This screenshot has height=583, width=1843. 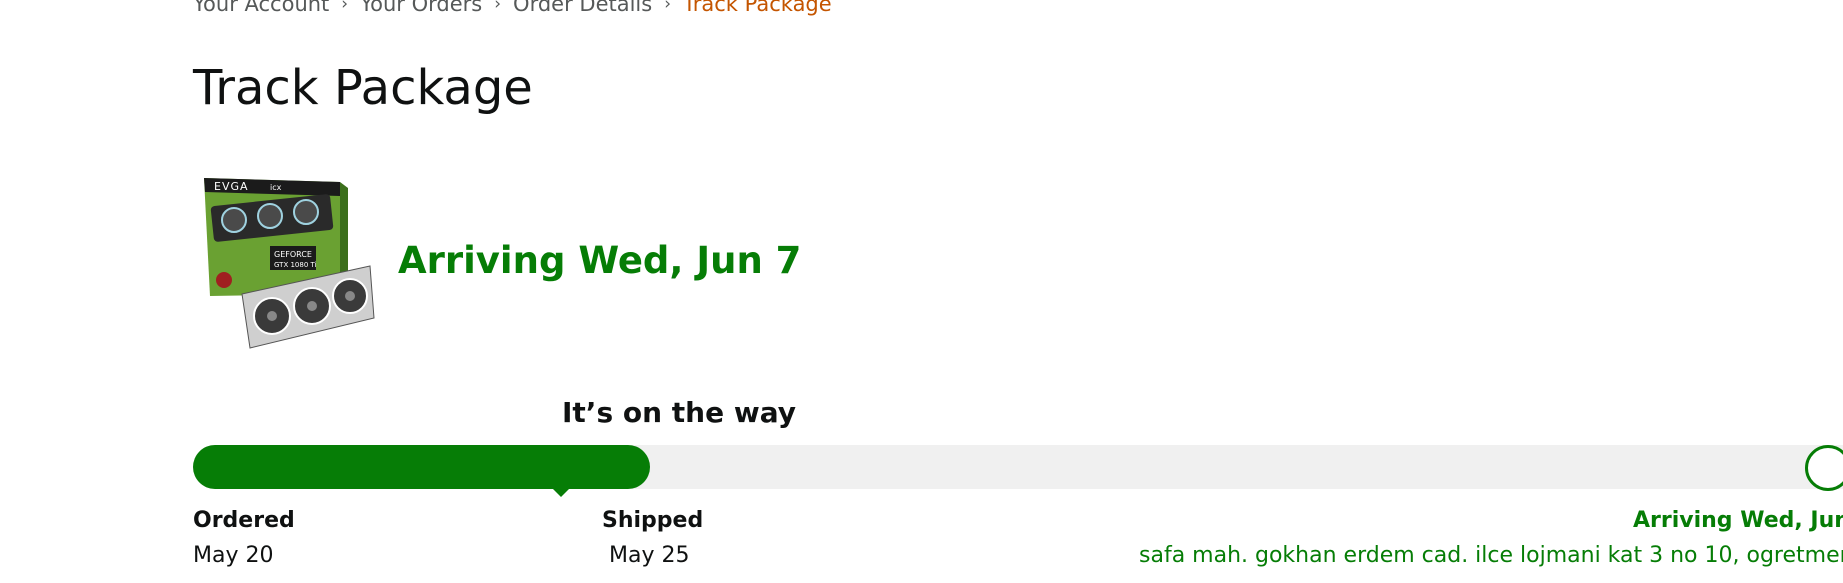 I want to click on status-heading: It’s on the way, so click(x=679, y=412).